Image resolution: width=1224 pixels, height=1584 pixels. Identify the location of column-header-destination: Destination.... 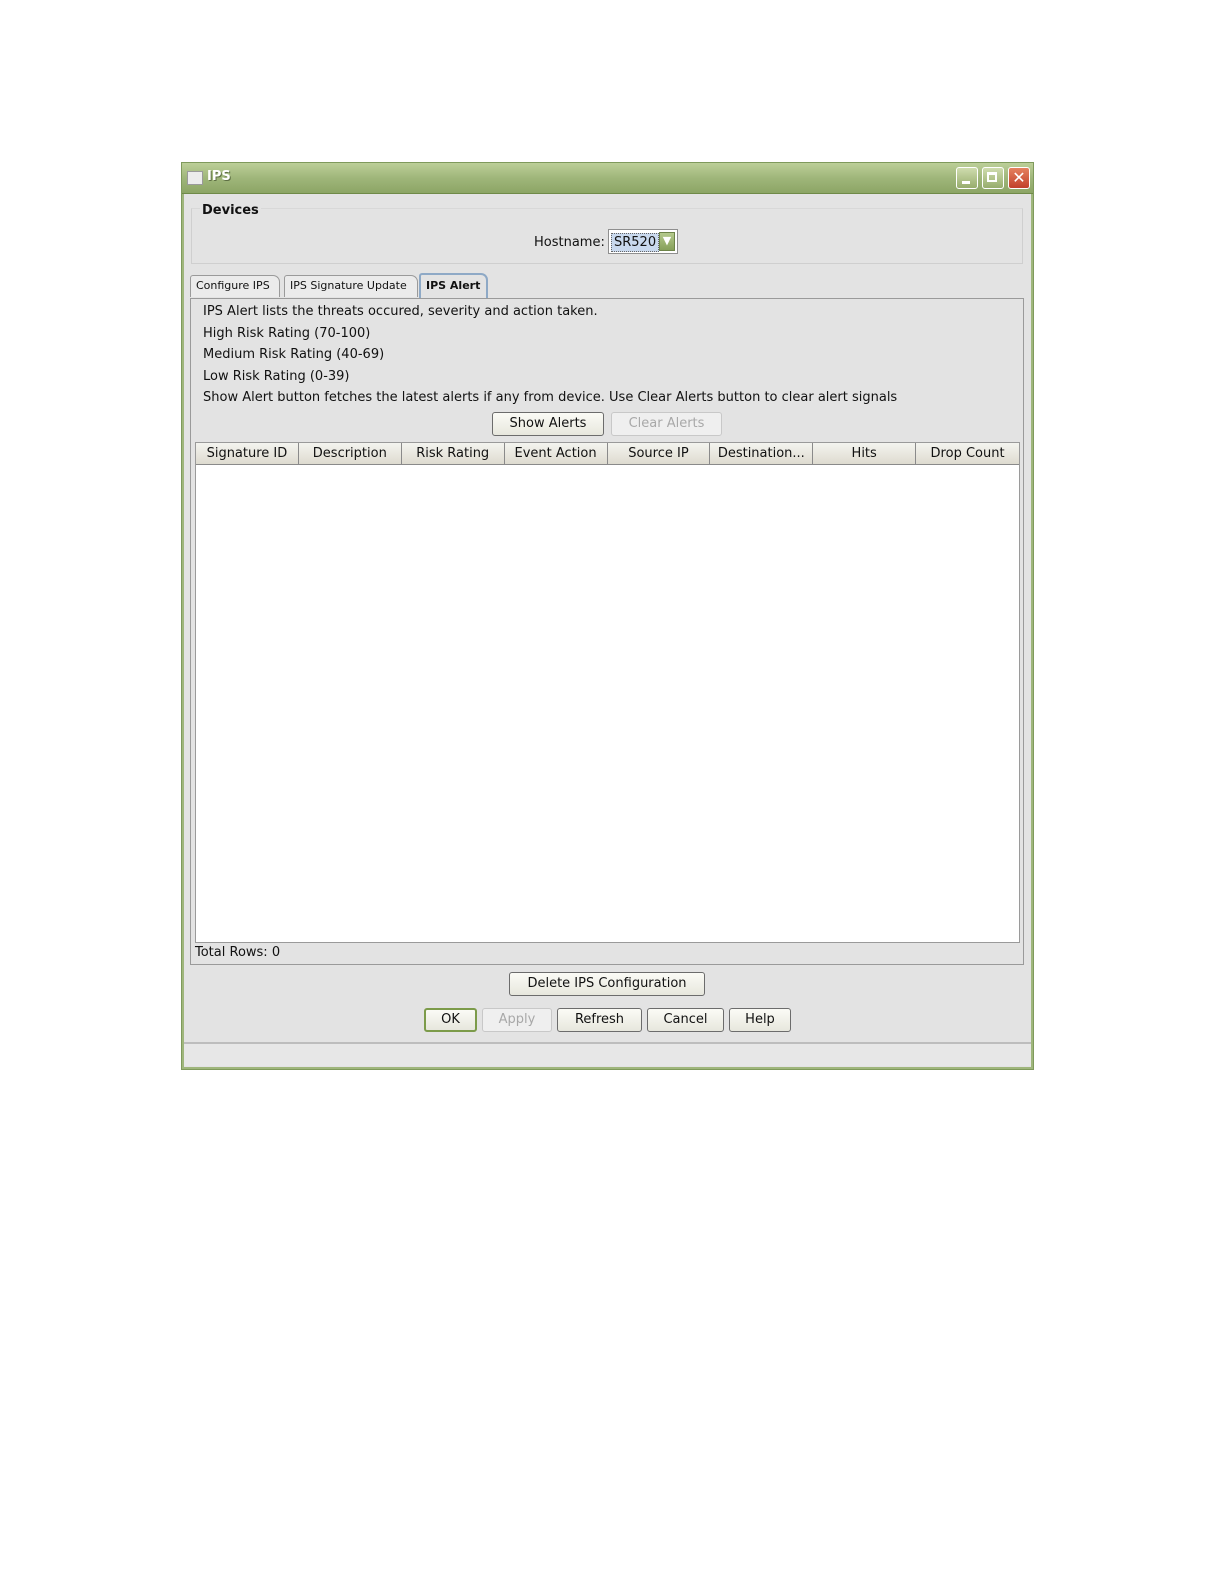
(762, 454).